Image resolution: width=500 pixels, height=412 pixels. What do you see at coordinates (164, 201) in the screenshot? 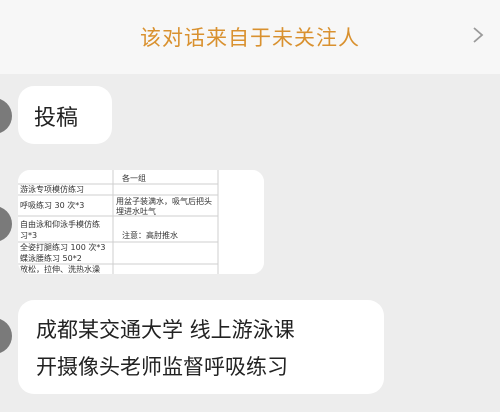
I see `table-cell: 用盆子装满水，吸气后把头` at bounding box center [164, 201].